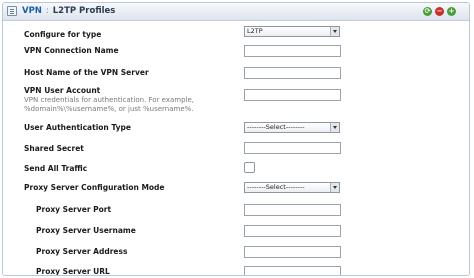 The height and width of the screenshot is (278, 474). Describe the element at coordinates (292, 95) in the screenshot. I see `vpn-user-account-field` at that location.